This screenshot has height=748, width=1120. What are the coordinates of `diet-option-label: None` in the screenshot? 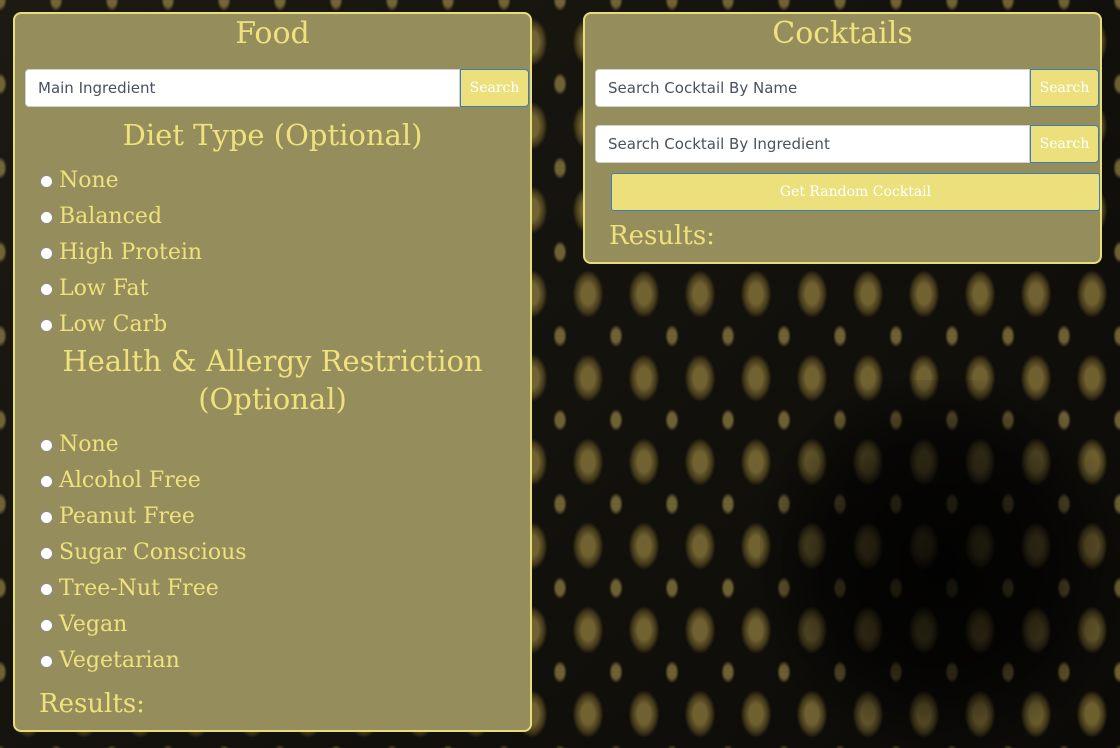 It's located at (89, 181).